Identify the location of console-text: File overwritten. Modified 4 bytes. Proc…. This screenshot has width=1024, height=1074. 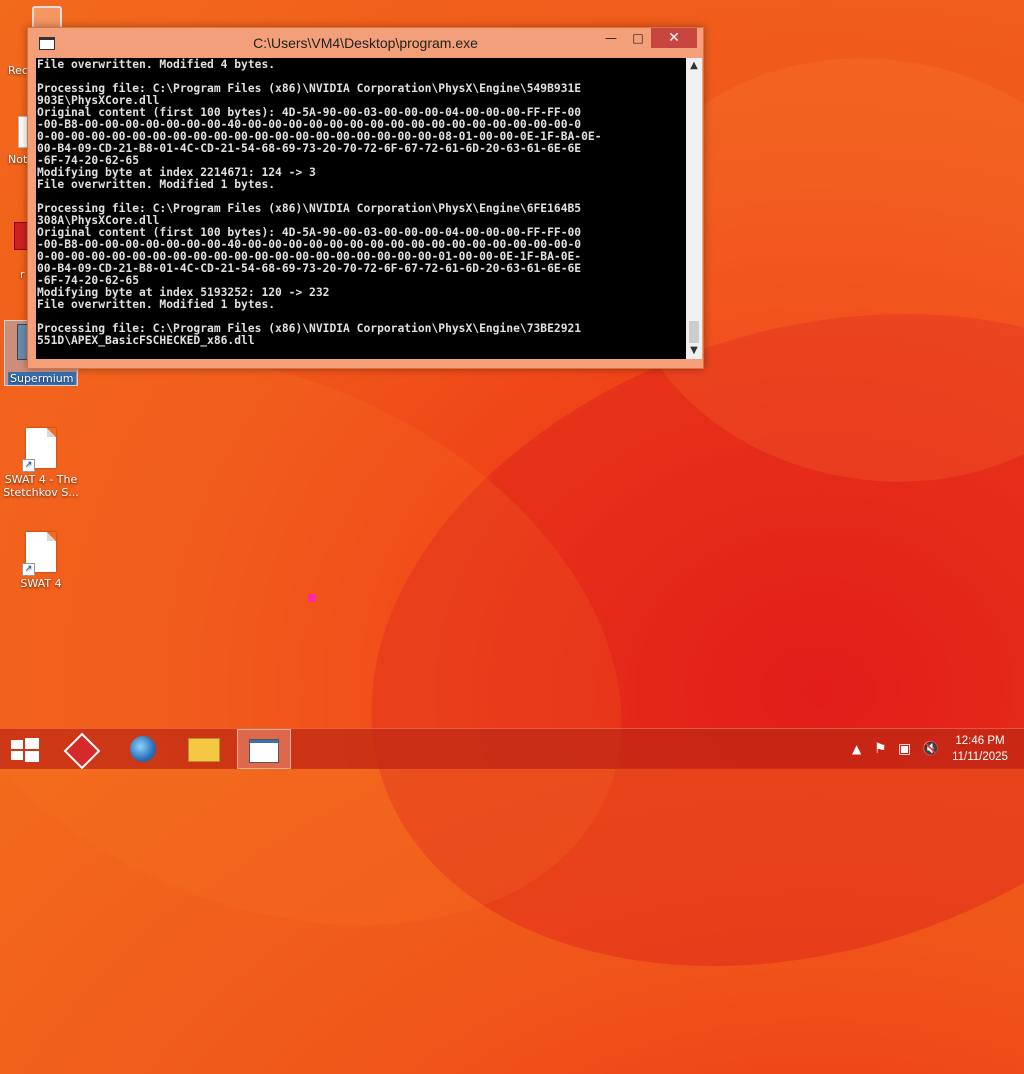
(319, 202).